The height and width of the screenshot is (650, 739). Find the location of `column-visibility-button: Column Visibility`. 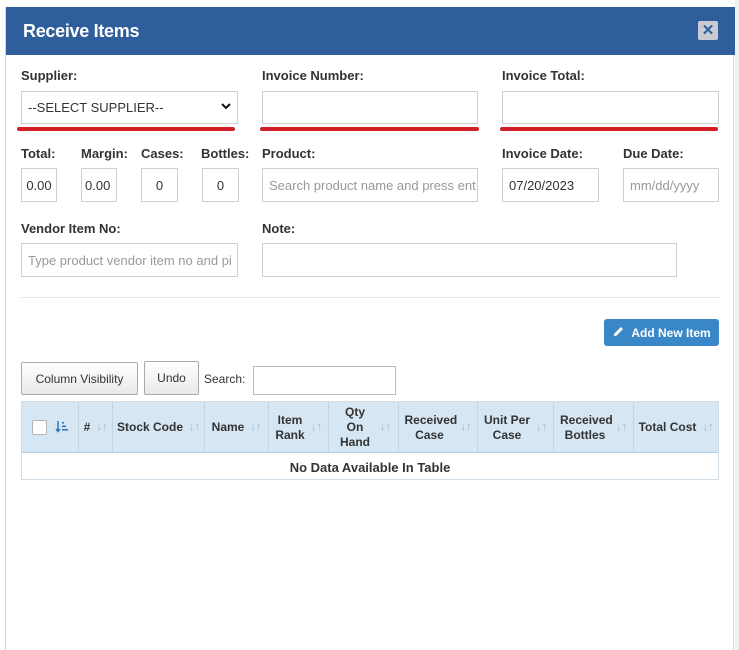

column-visibility-button: Column Visibility is located at coordinates (79, 378).